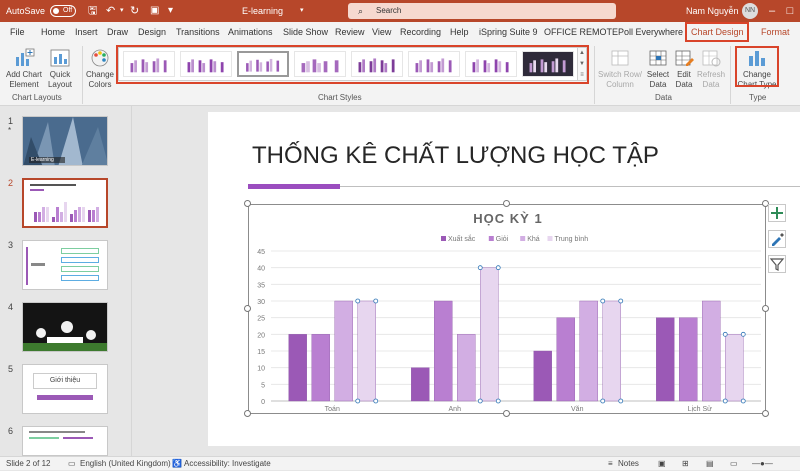 The width and height of the screenshot is (800, 471). I want to click on customize-qat-icon: ▾, so click(170, 11).